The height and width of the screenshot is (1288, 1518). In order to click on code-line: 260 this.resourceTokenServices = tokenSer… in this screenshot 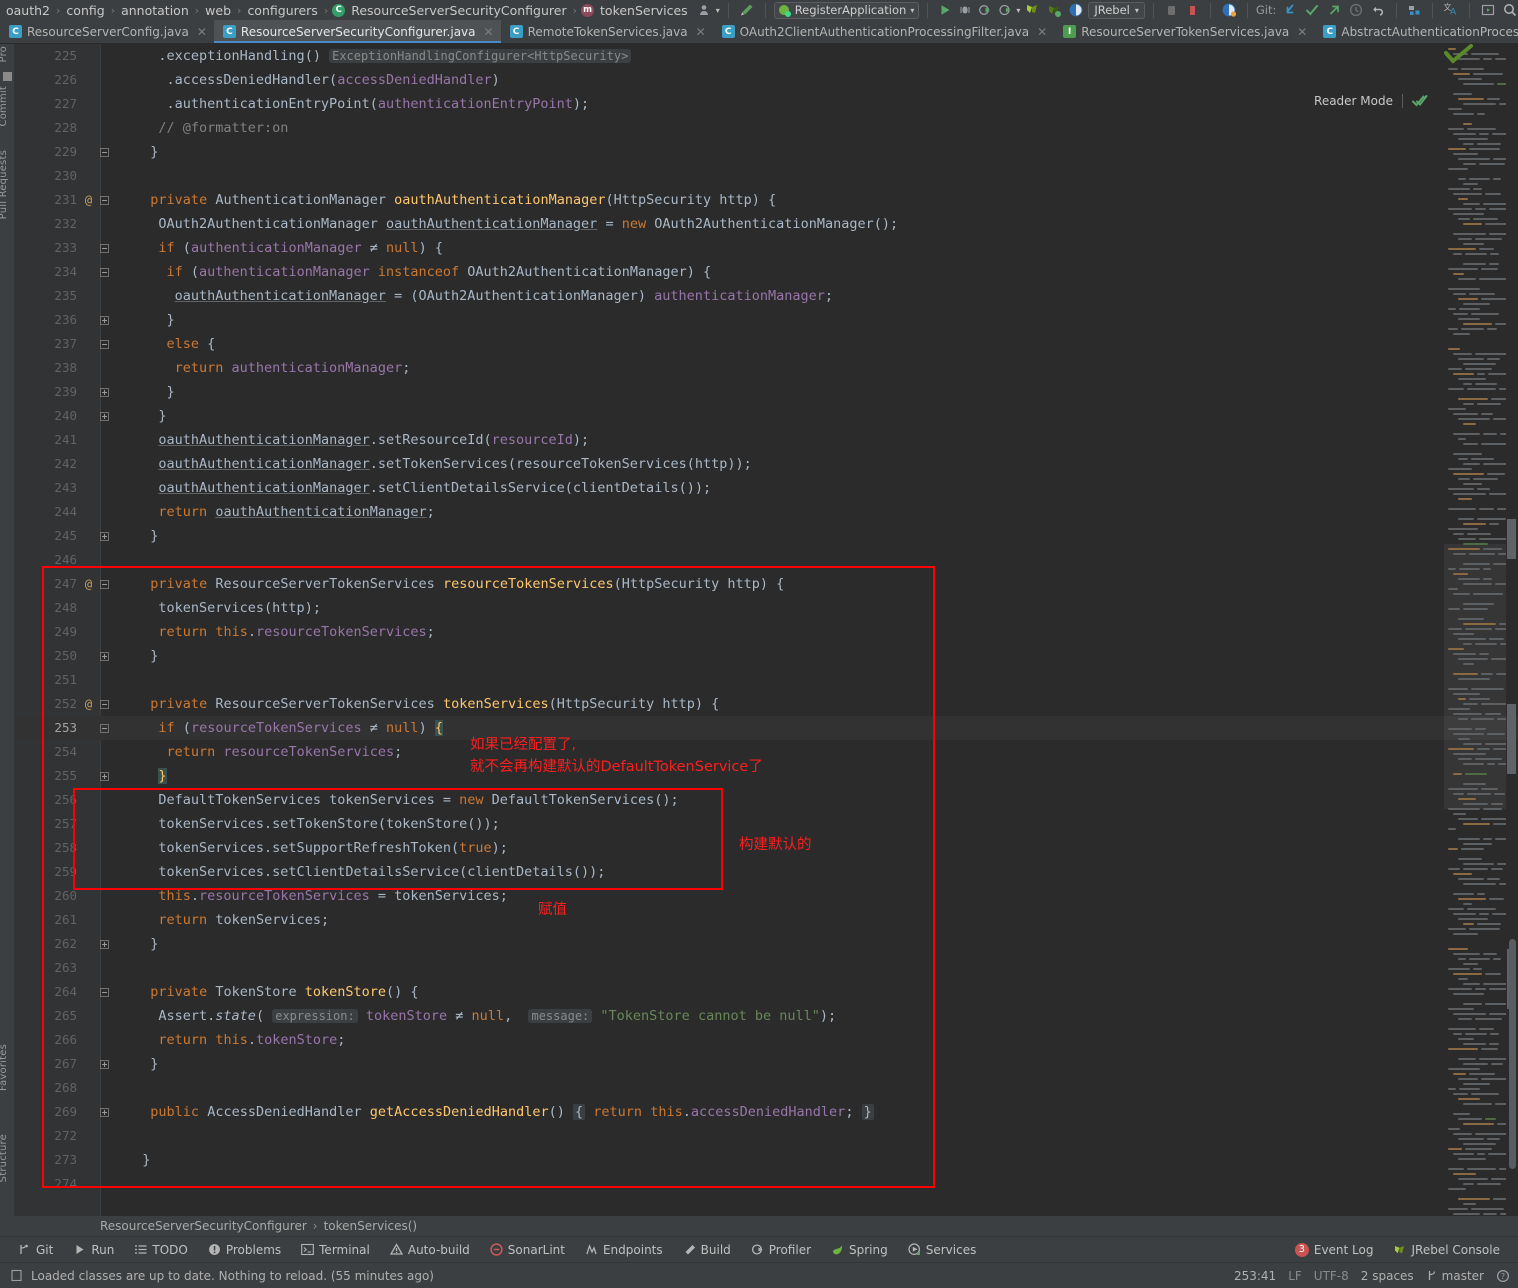, I will do `click(766, 896)`.